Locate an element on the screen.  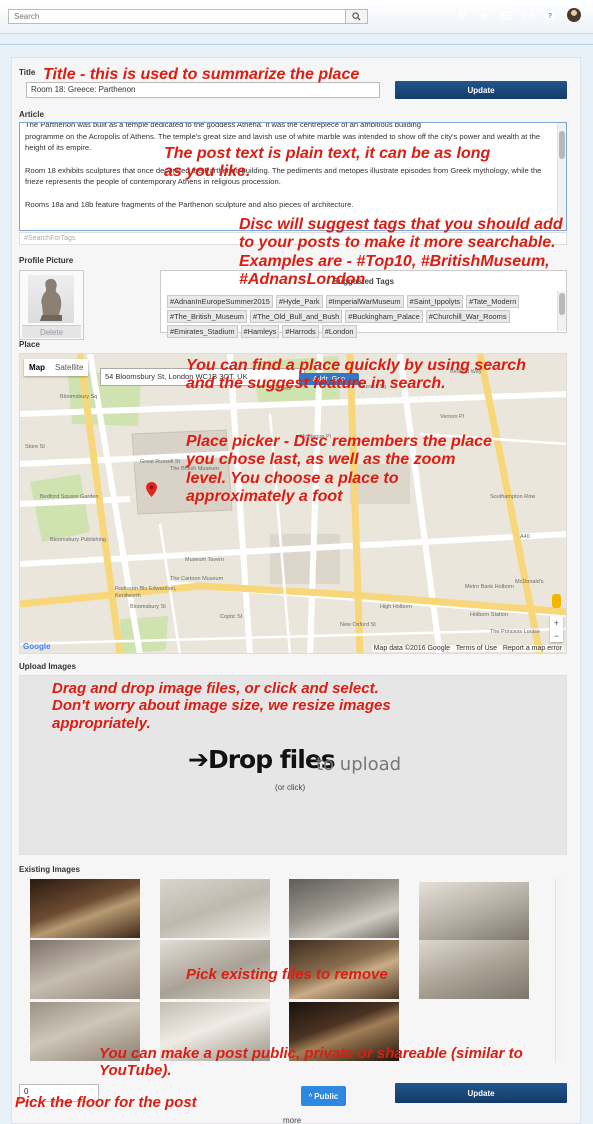
suggested-tag: #Hyde_Park is located at coordinates (299, 301).